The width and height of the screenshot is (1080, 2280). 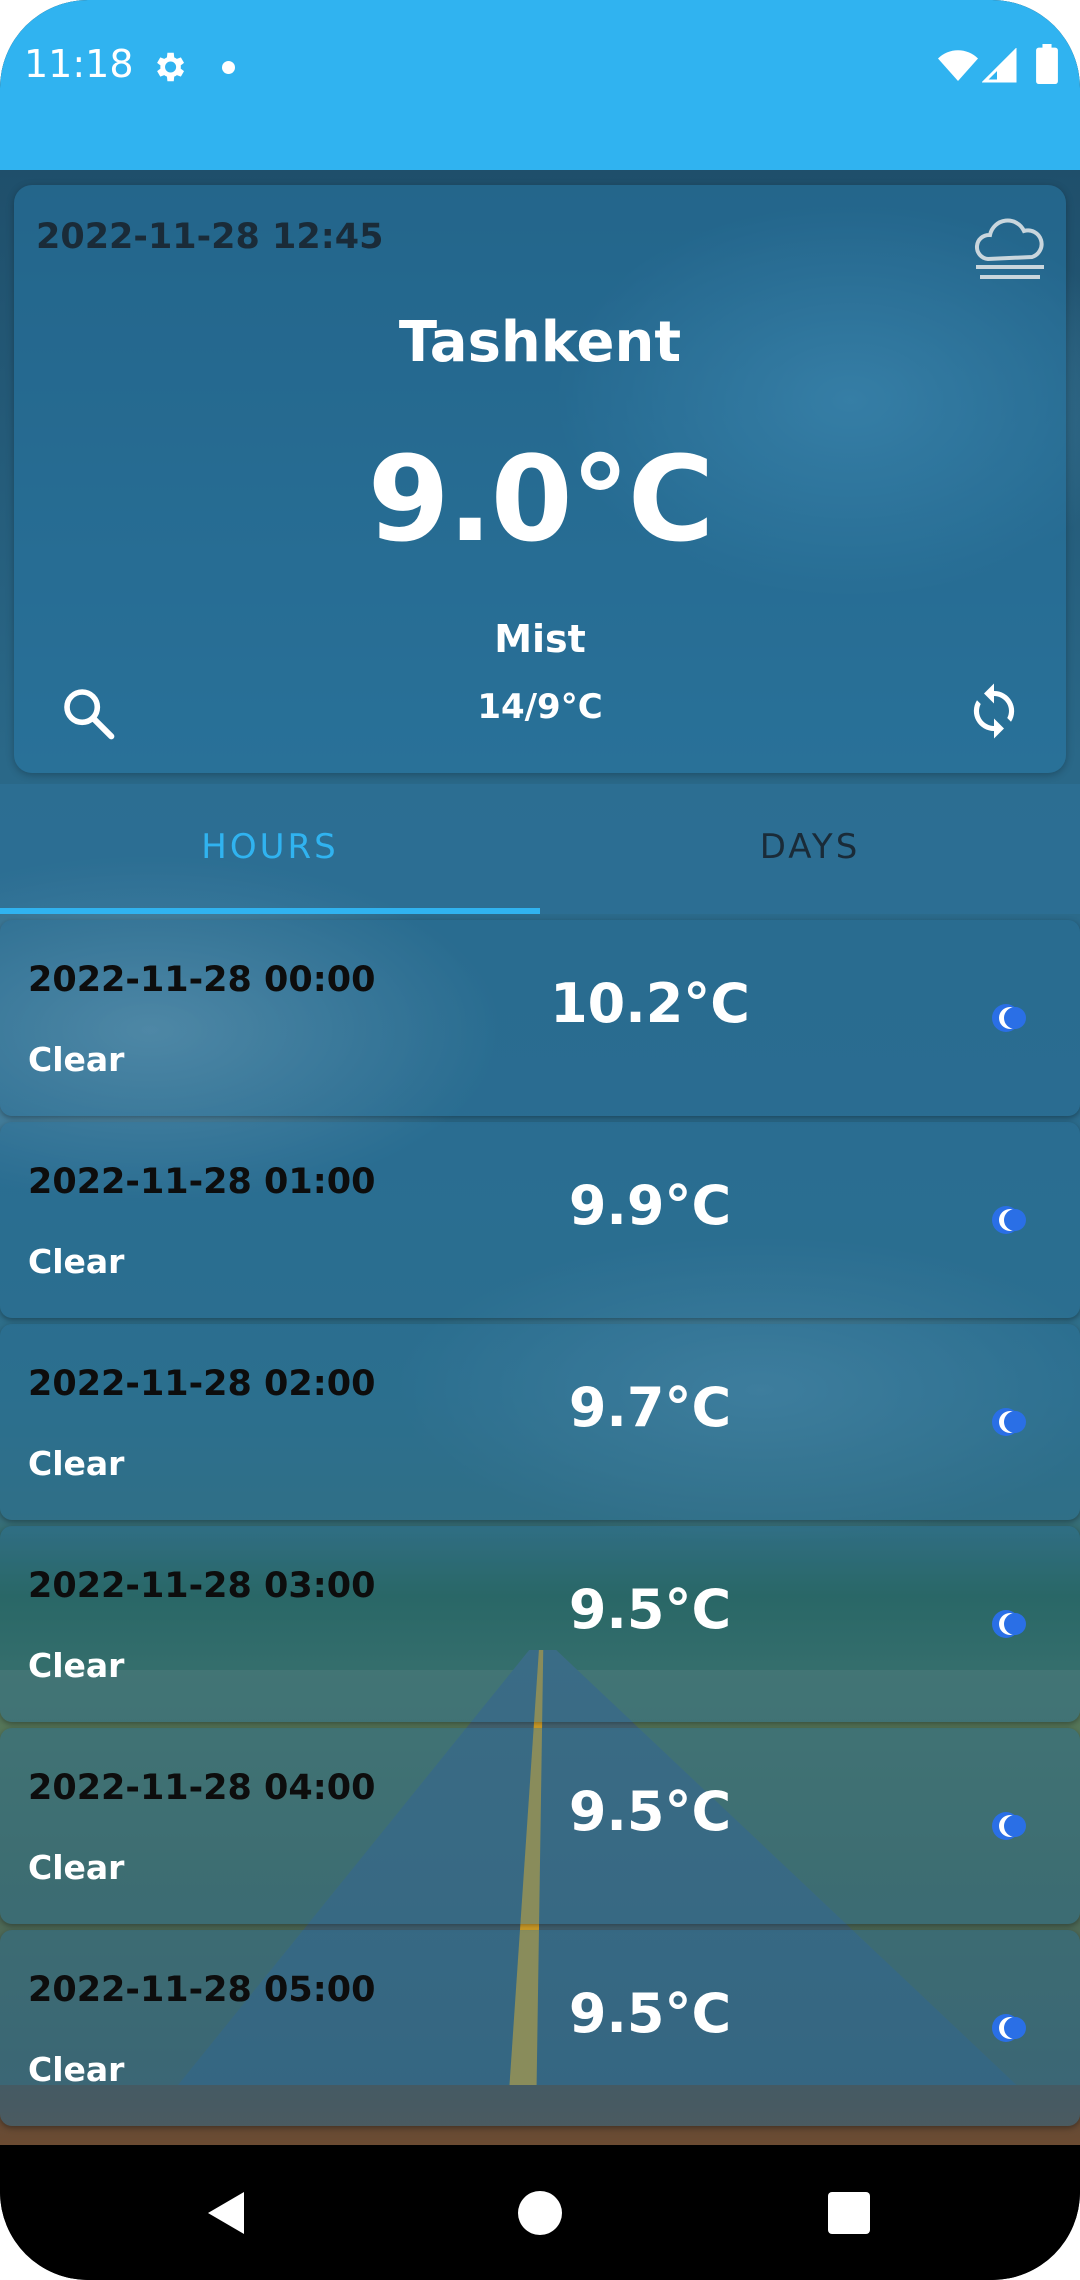 I want to click on hour-time: 2022-11-28 03:00, so click(x=202, y=1586).